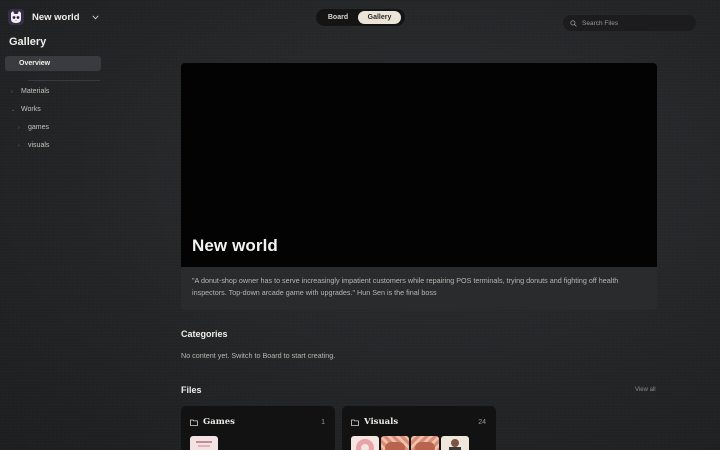  What do you see at coordinates (258, 428) in the screenshot?
I see `folder-card-games: Games 1` at bounding box center [258, 428].